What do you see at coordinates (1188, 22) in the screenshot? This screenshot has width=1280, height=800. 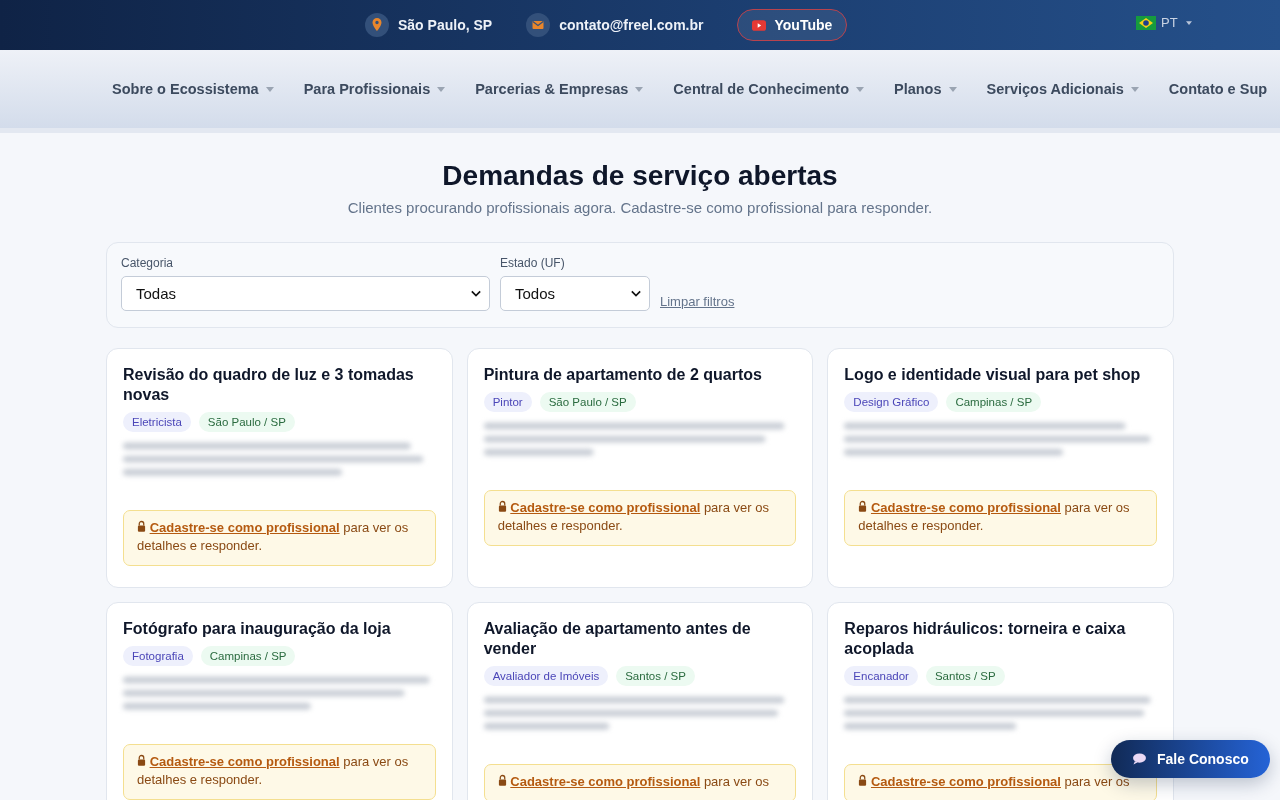 I see `caret-icon` at bounding box center [1188, 22].